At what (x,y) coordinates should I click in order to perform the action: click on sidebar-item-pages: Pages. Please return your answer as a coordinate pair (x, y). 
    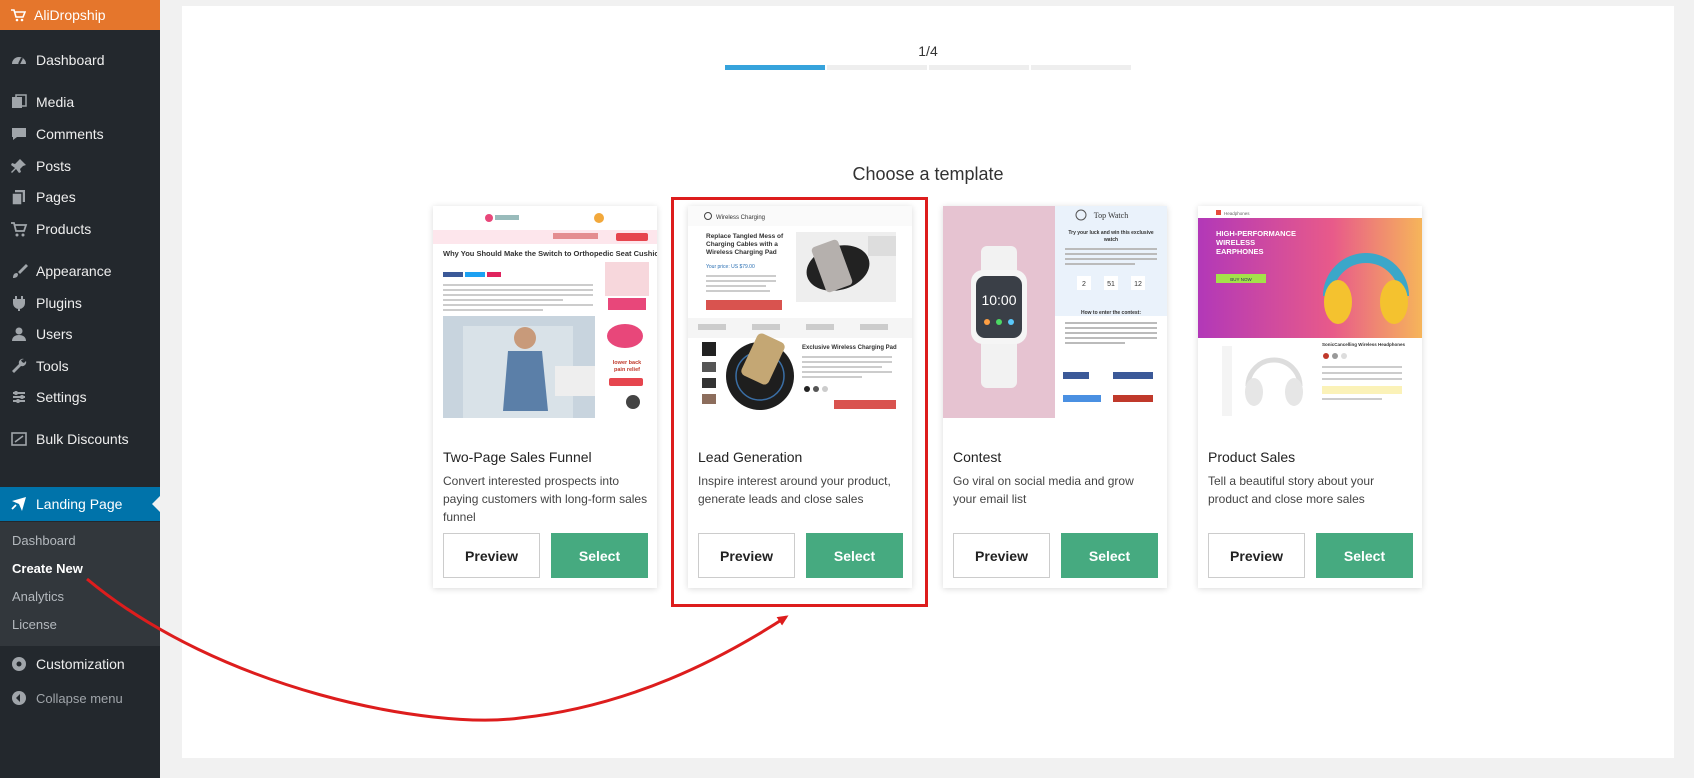
    Looking at the image, I should click on (80, 197).